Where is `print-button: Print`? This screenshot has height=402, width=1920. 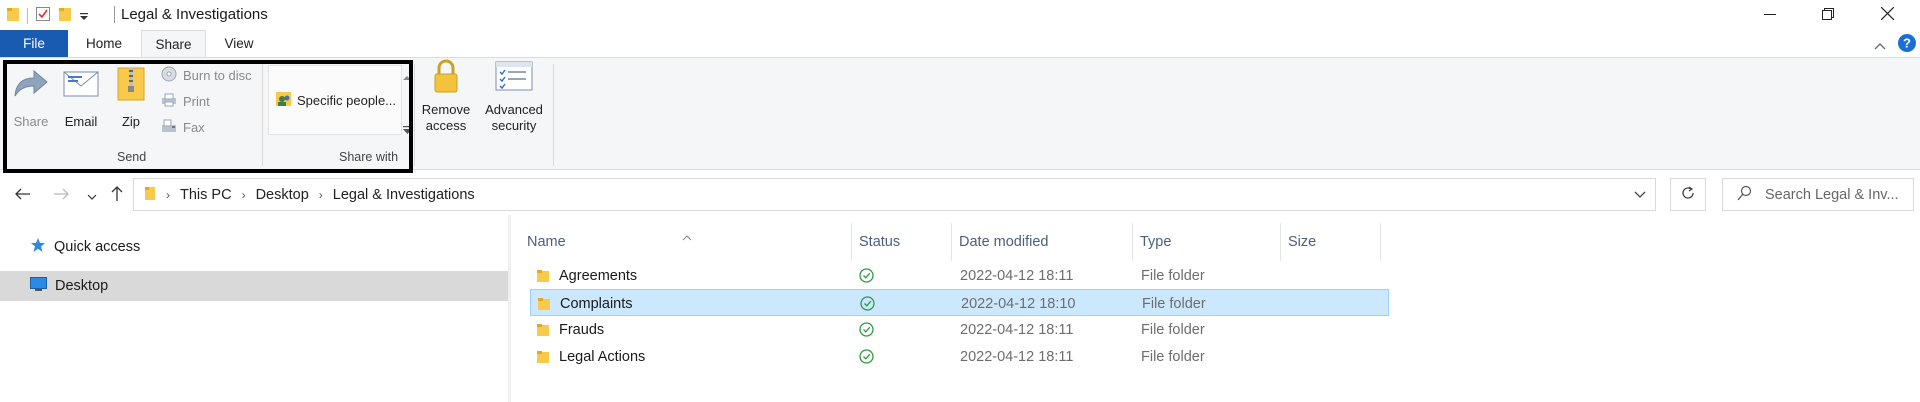 print-button: Print is located at coordinates (185, 101).